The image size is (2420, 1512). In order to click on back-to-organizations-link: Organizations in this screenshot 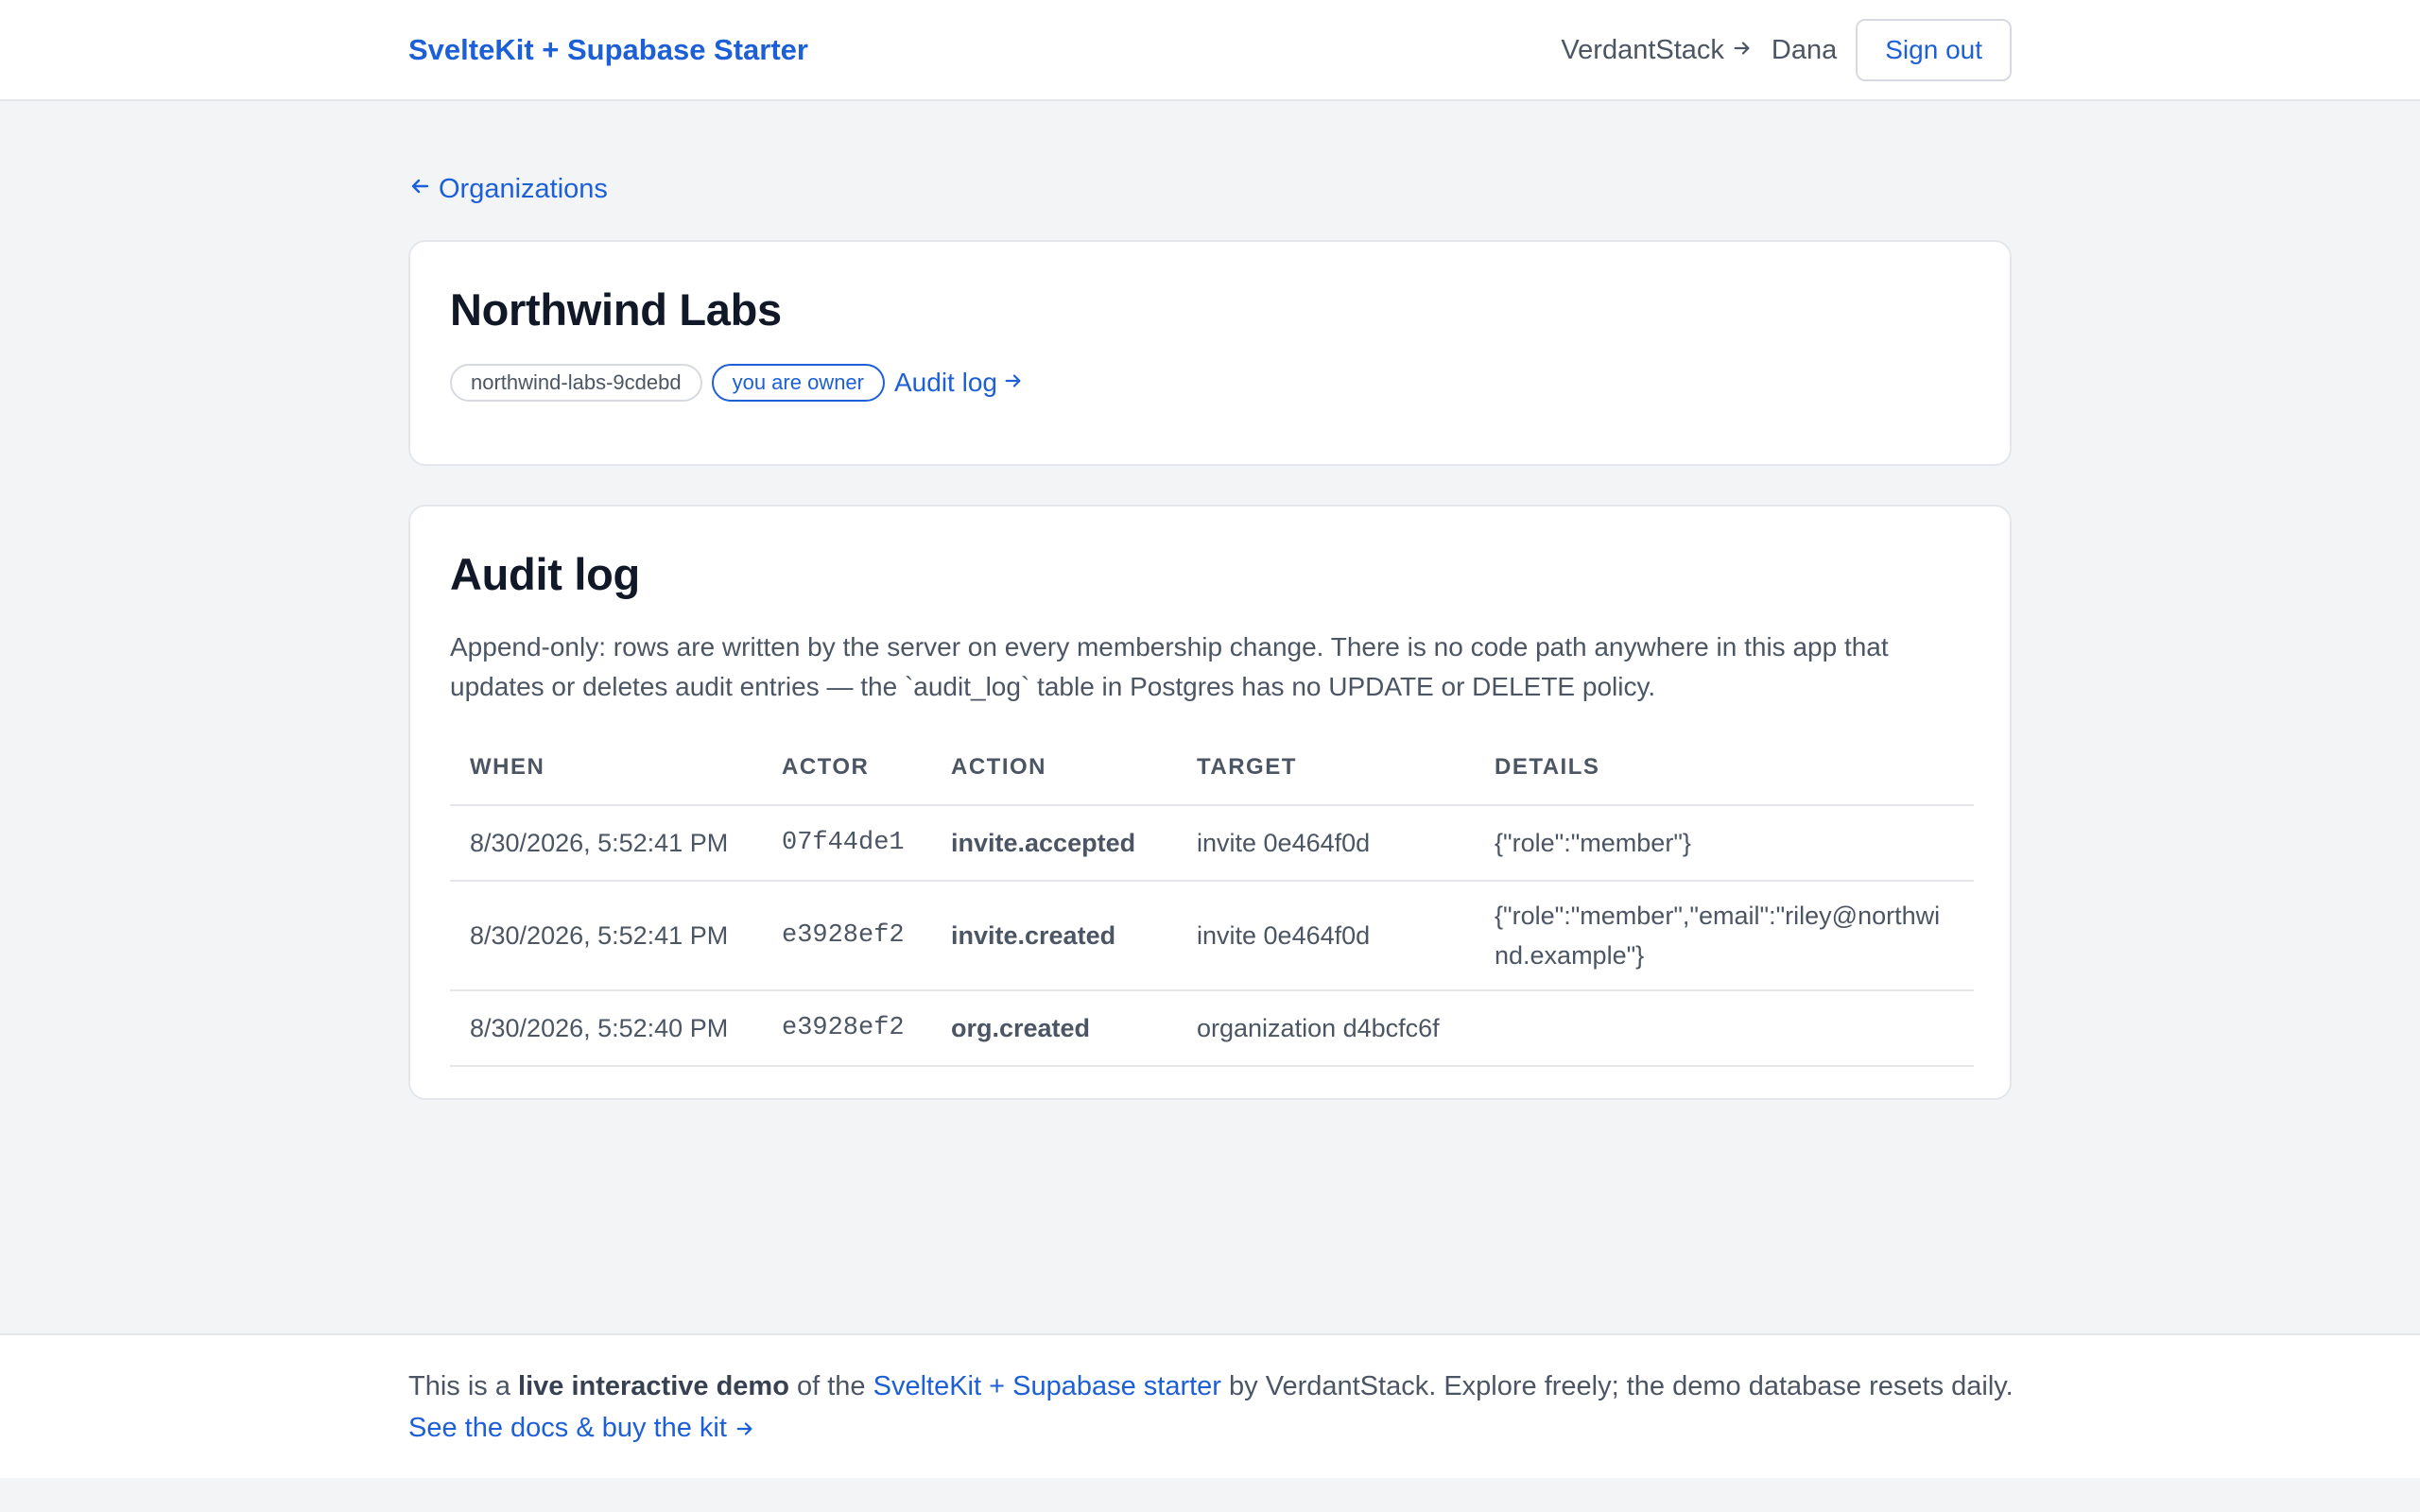, I will do `click(508, 189)`.